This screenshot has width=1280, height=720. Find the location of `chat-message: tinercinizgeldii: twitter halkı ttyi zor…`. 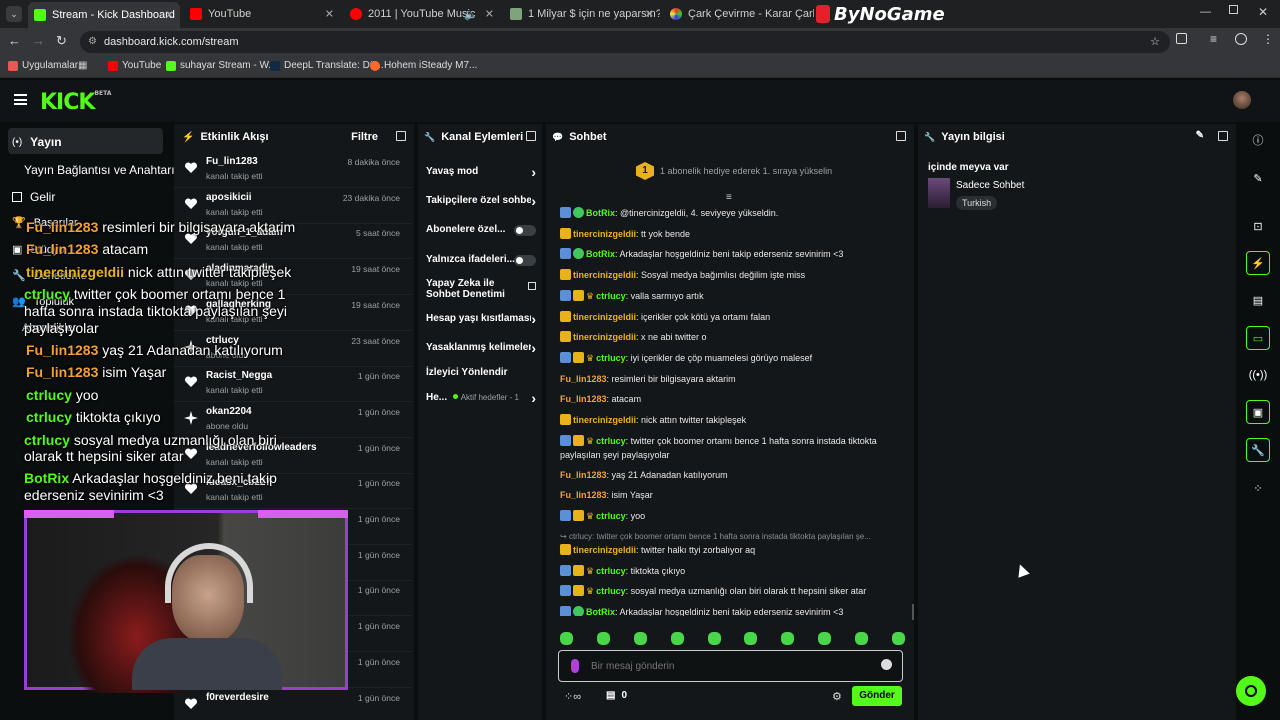

chat-message: tinercinizgeldii: twitter halkı ttyi zor… is located at coordinates (732, 550).